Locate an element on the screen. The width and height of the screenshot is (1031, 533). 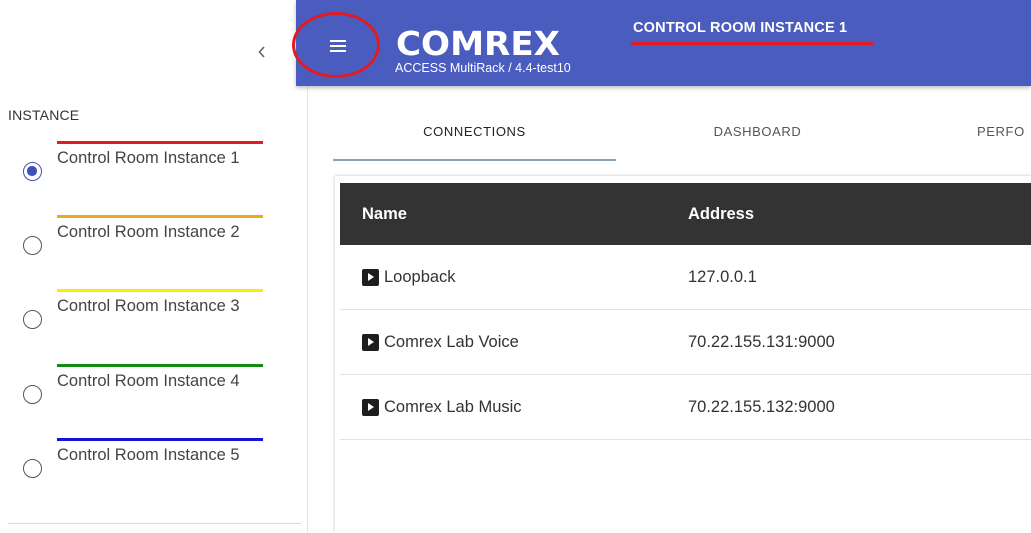
active-tab-indicator is located at coordinates (474, 160).